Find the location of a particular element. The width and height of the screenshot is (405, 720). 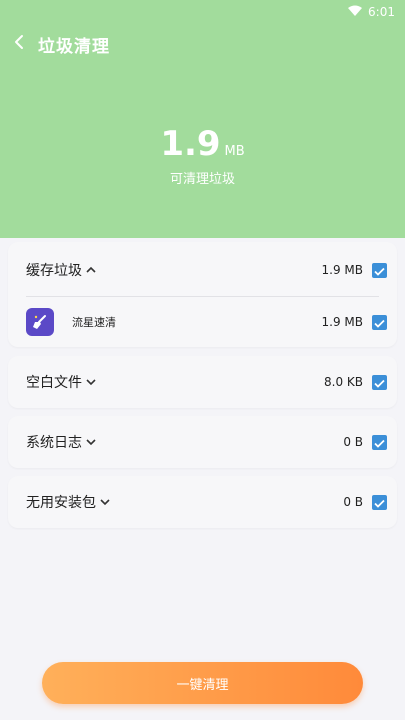

category-row-useless-apks: 无用安装包 0 B is located at coordinates (202, 502).